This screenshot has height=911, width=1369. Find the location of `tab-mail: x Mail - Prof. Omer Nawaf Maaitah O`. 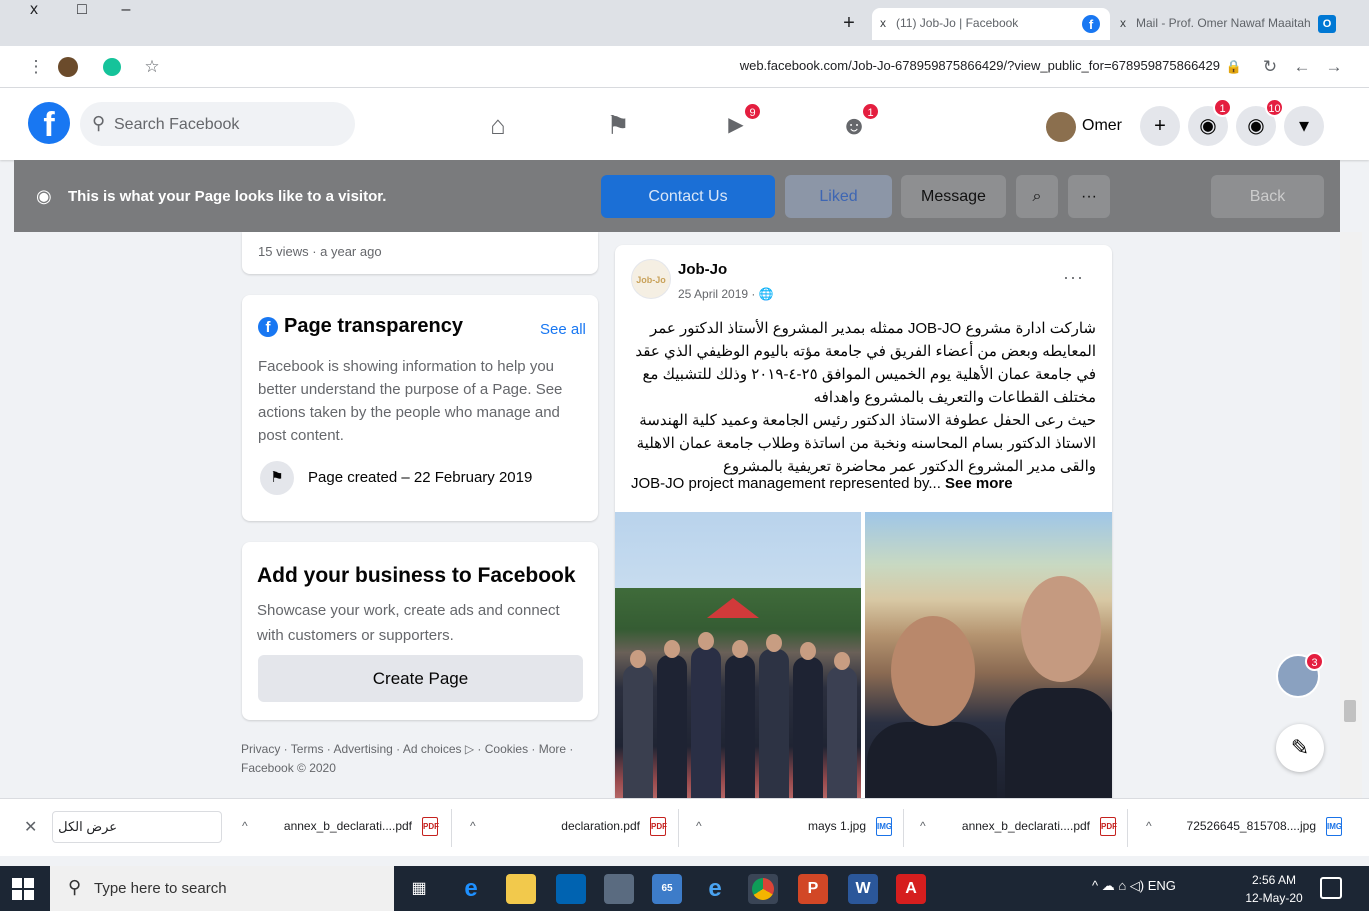

tab-mail: x Mail - Prof. Omer Nawaf Maaitah O is located at coordinates (1226, 24).